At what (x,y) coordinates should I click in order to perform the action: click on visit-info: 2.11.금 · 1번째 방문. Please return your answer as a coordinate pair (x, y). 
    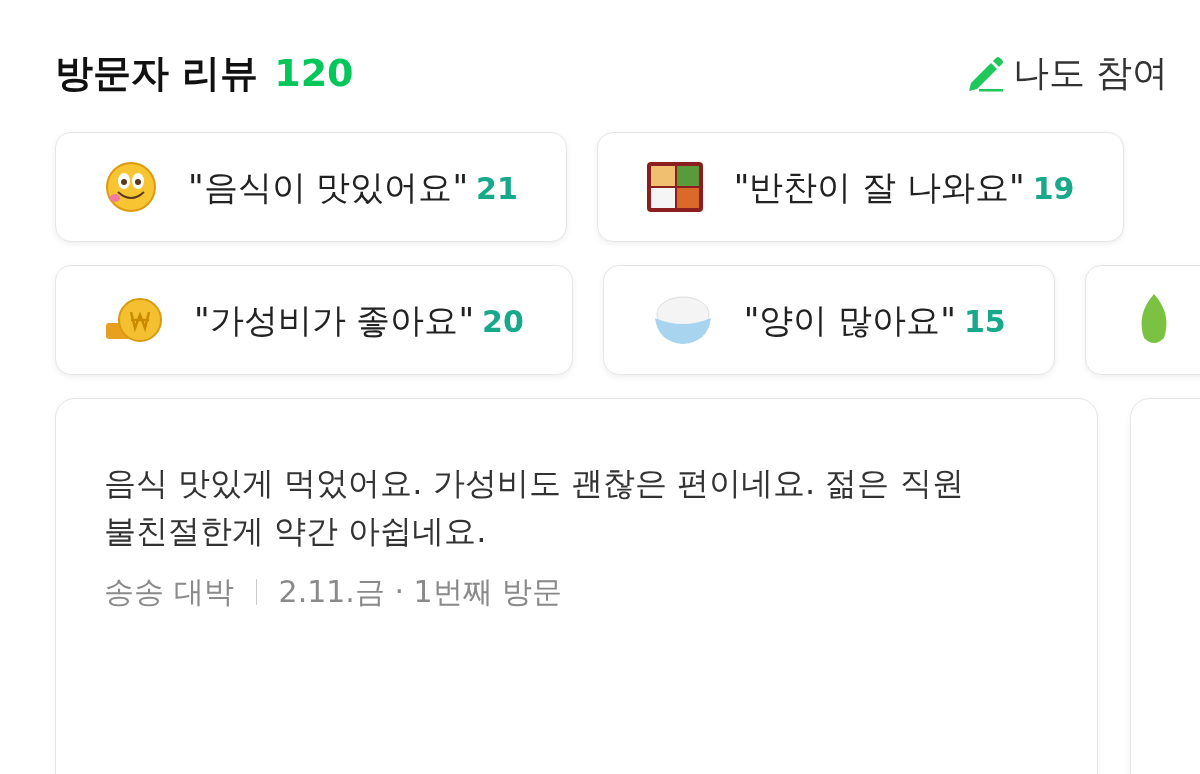
    Looking at the image, I should click on (420, 592).